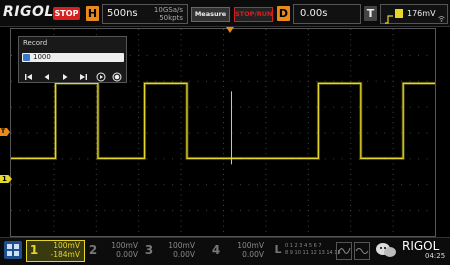 Image resolution: width=450 pixels, height=265 pixels. What do you see at coordinates (26, 57) in the screenshot?
I see `frame-icon` at bounding box center [26, 57].